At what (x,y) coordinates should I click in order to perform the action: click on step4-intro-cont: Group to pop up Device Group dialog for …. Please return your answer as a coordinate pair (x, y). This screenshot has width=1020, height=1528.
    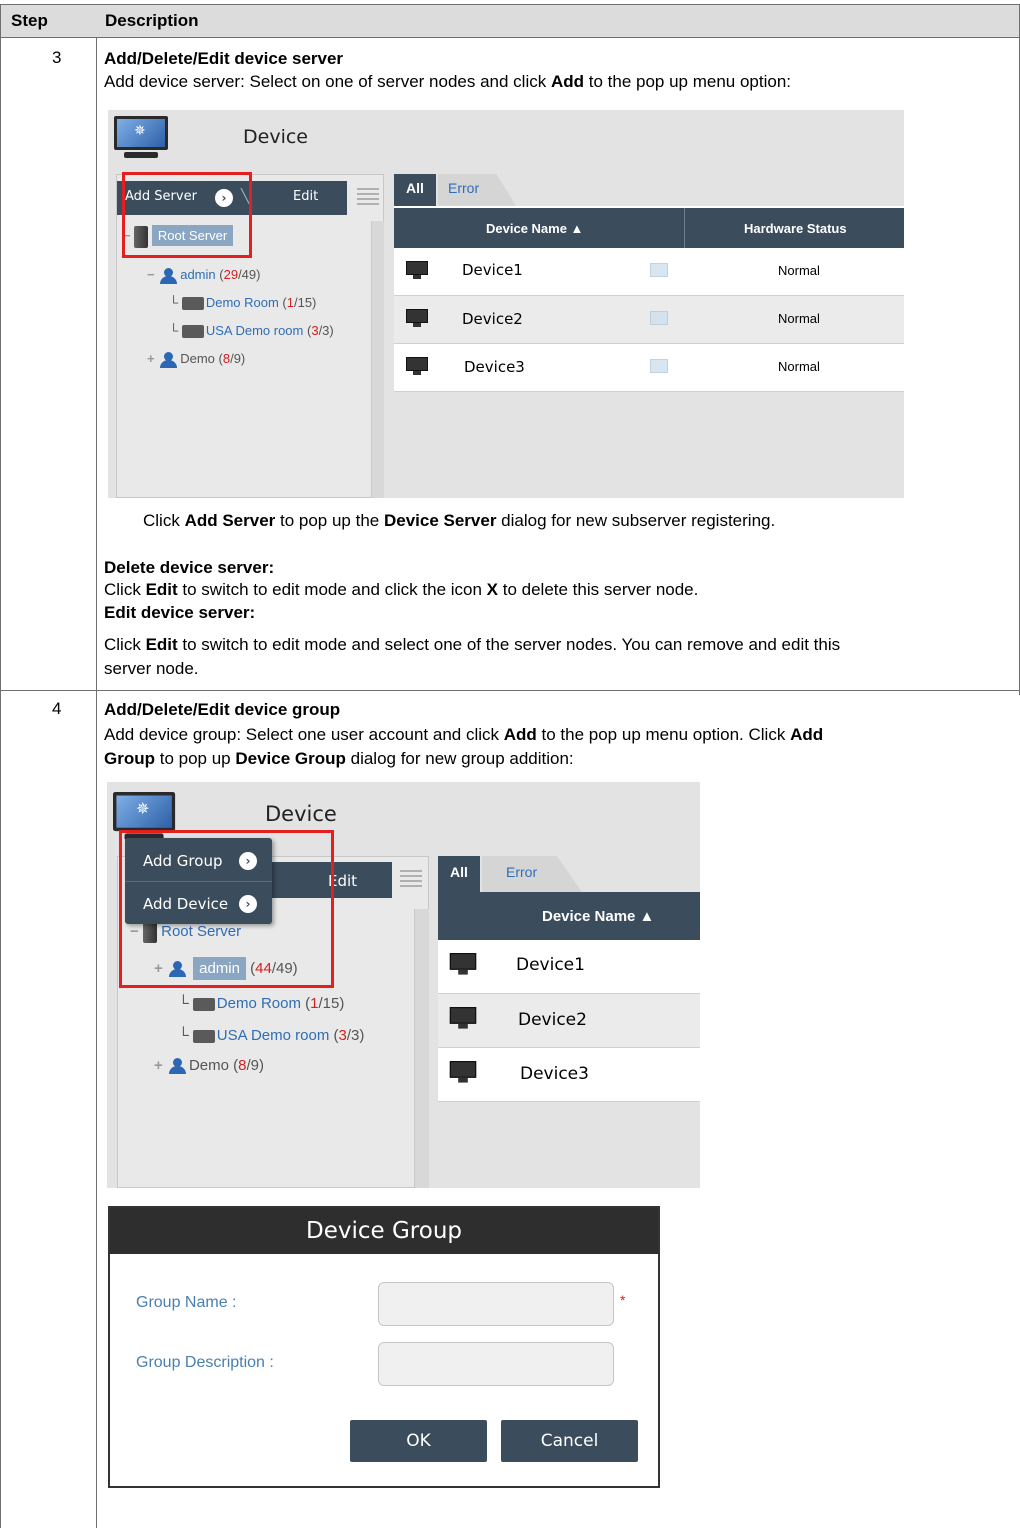
    Looking at the image, I should click on (339, 758).